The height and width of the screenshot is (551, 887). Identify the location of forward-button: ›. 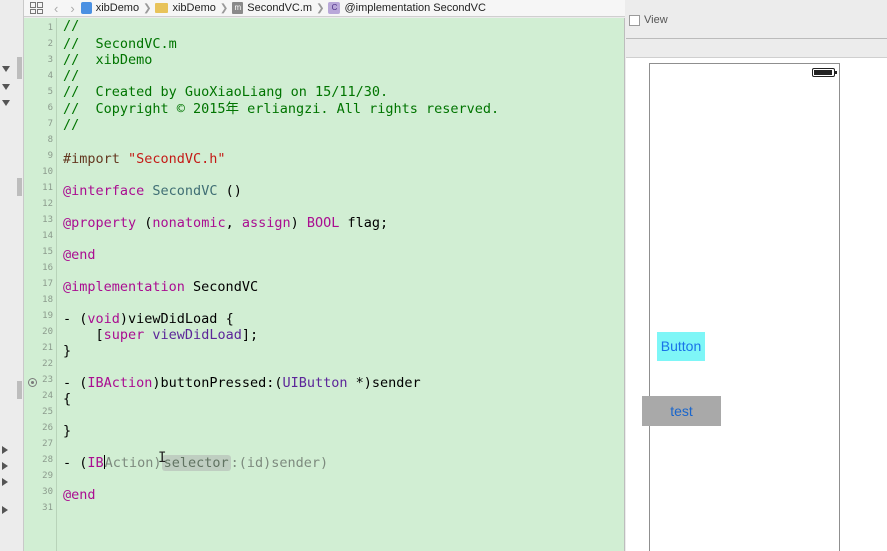
(72, 8).